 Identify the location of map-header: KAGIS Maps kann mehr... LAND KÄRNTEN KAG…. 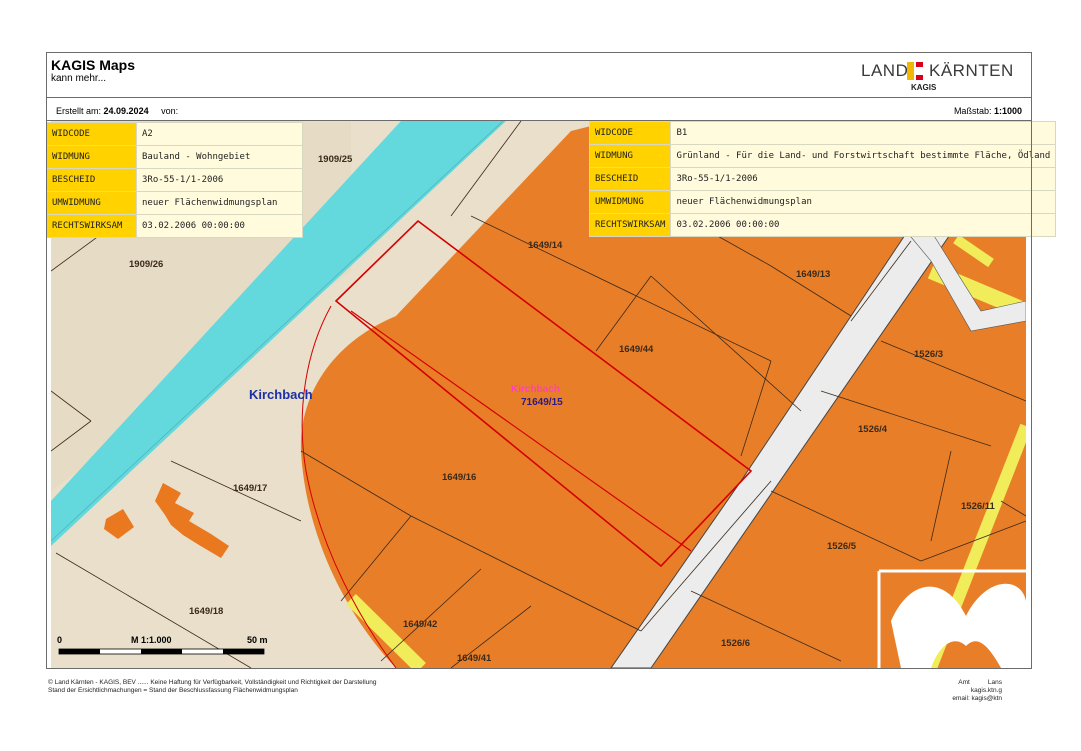
(539, 75).